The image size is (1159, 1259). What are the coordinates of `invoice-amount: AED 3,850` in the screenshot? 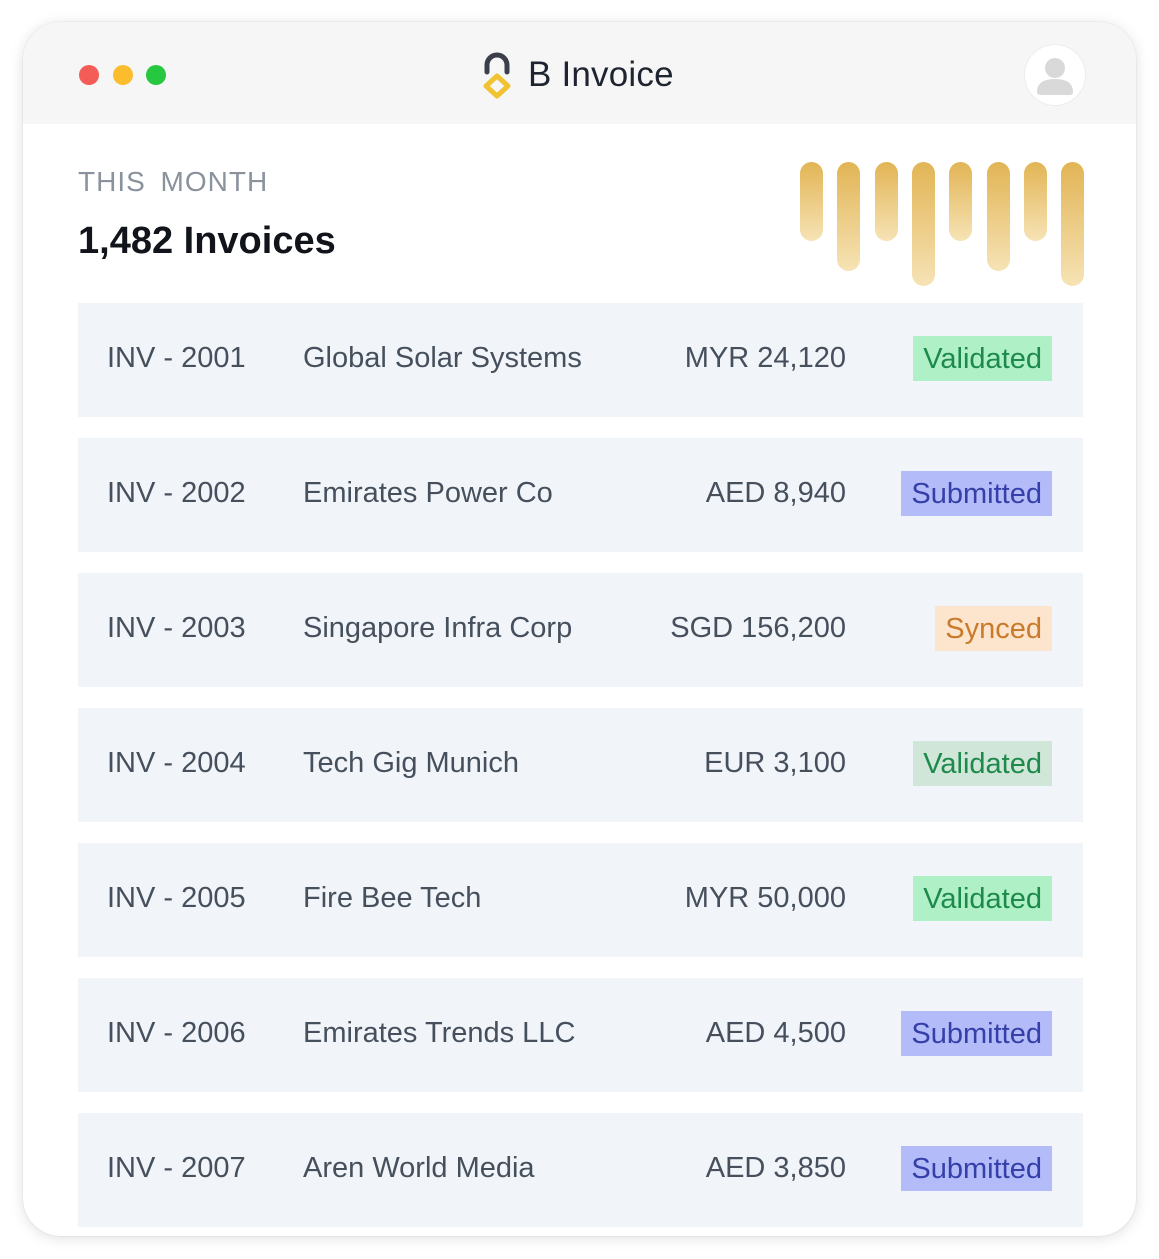 It's located at (775, 1168).